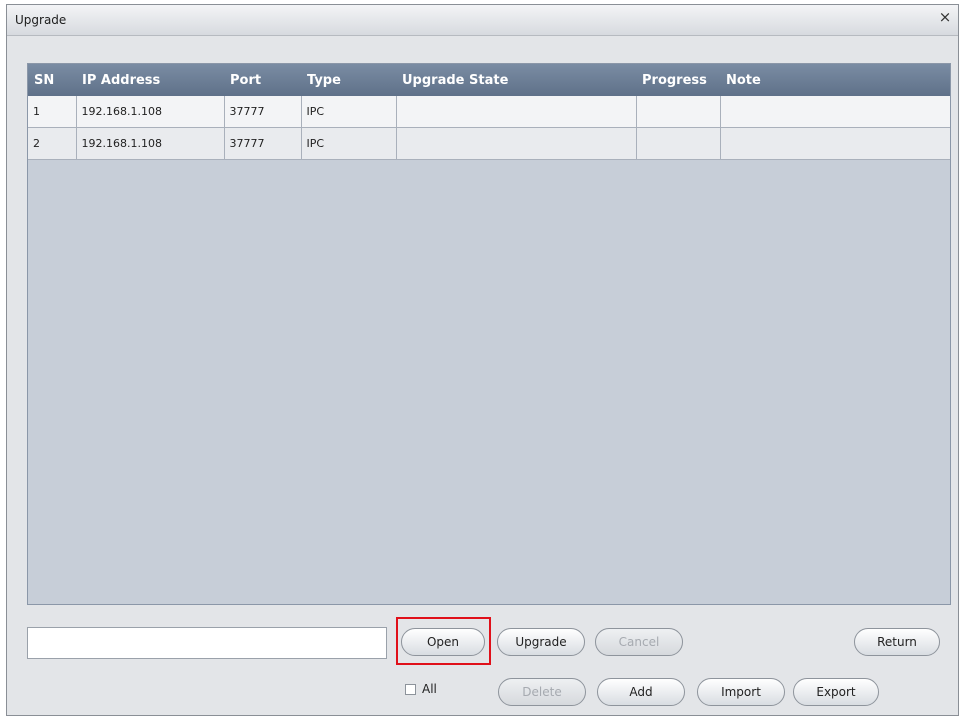  What do you see at coordinates (836, 692) in the screenshot?
I see `export-button: Export` at bounding box center [836, 692].